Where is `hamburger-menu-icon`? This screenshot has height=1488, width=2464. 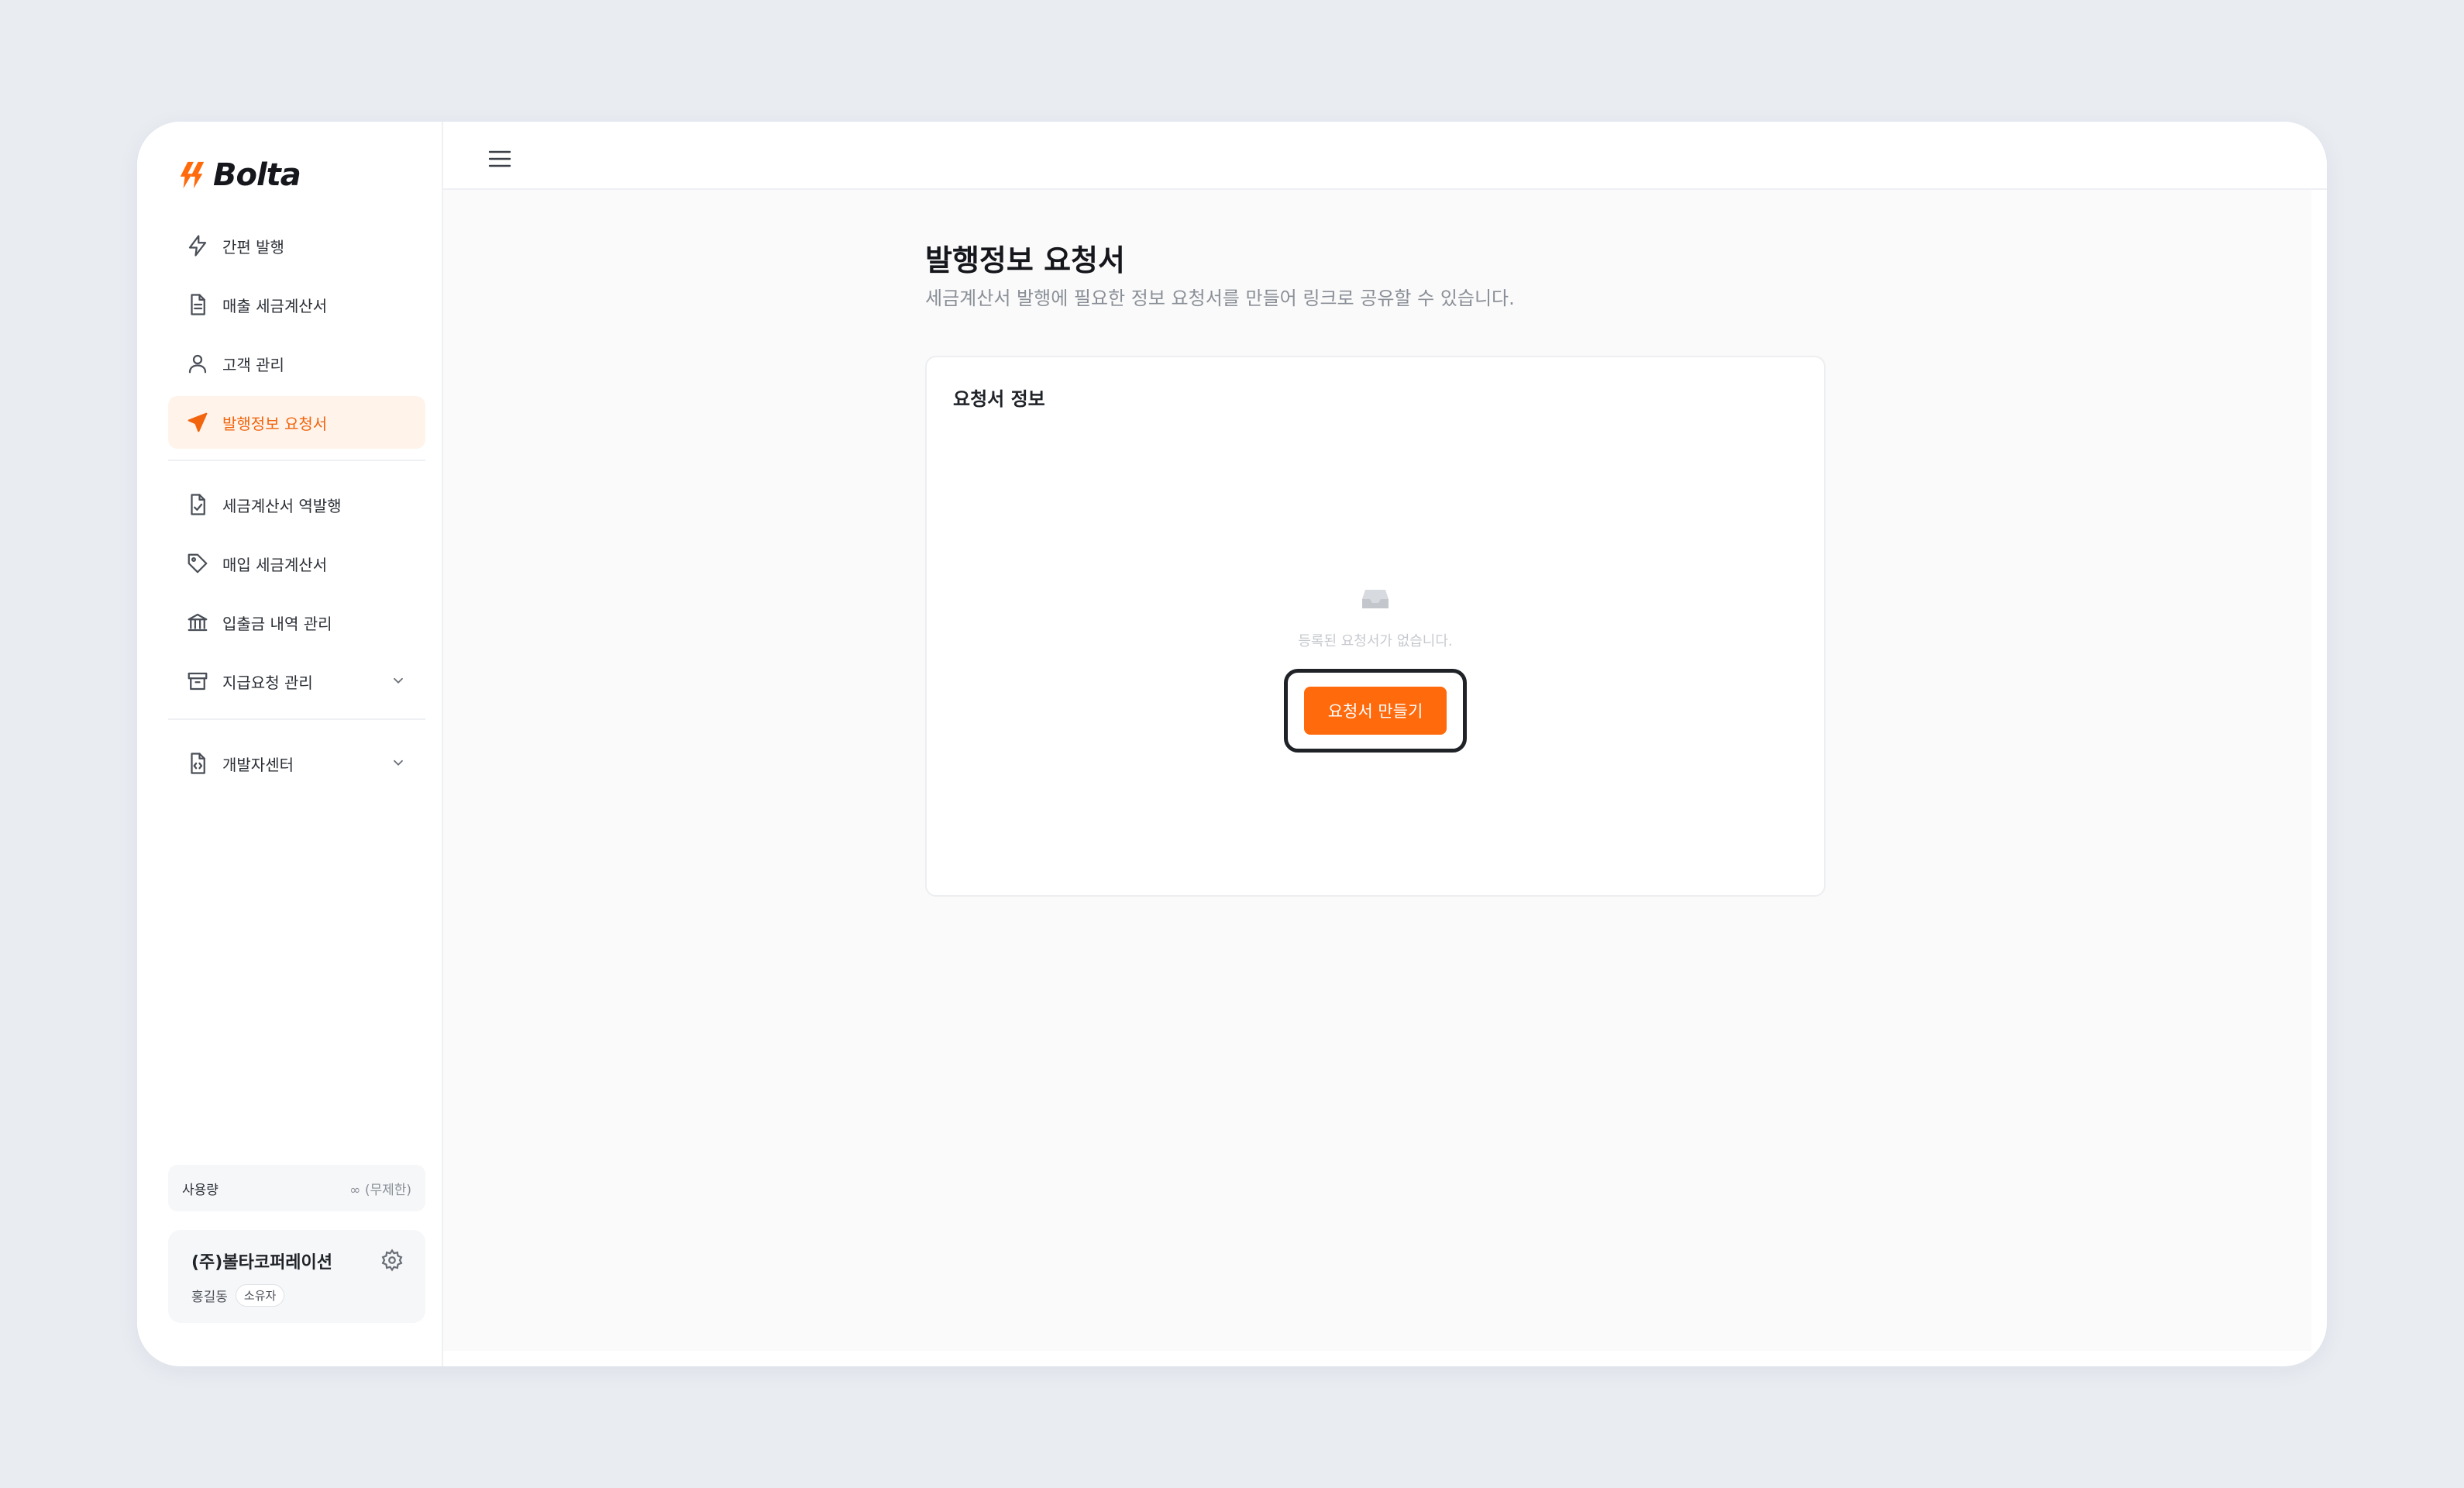 hamburger-menu-icon is located at coordinates (499, 159).